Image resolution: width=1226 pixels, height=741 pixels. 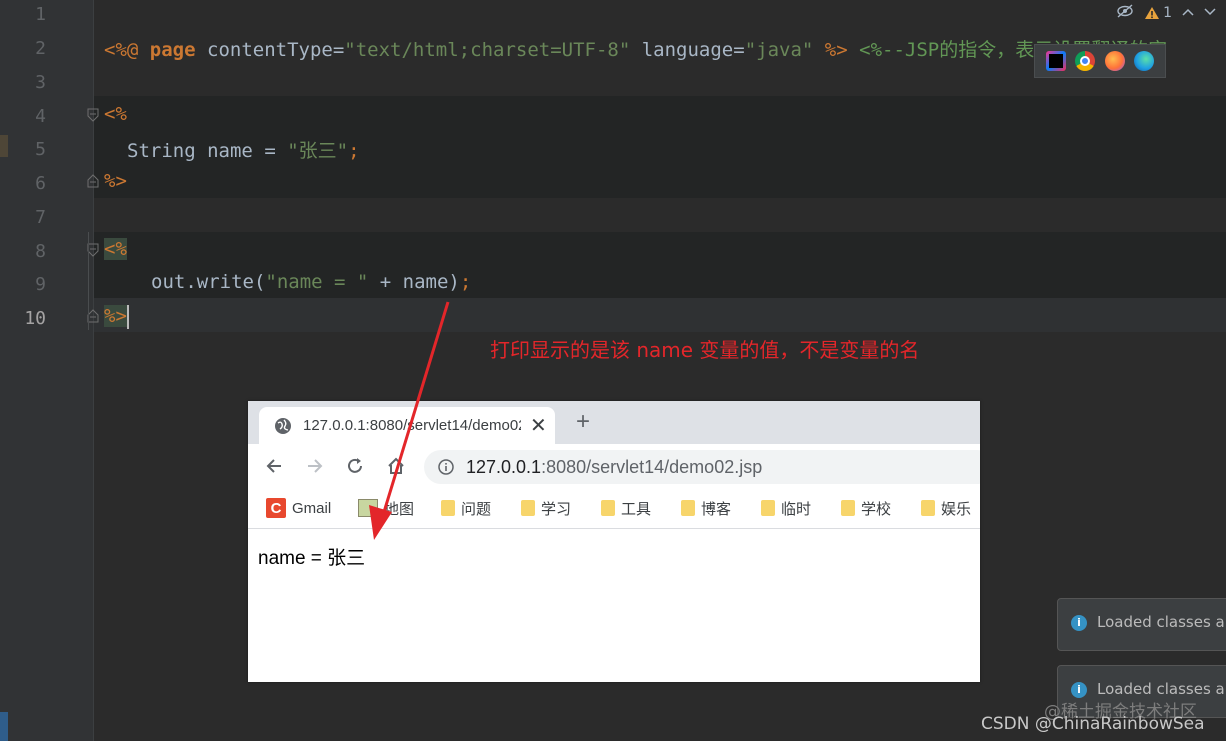 What do you see at coordinates (128, 317) in the screenshot?
I see `text-caret` at bounding box center [128, 317].